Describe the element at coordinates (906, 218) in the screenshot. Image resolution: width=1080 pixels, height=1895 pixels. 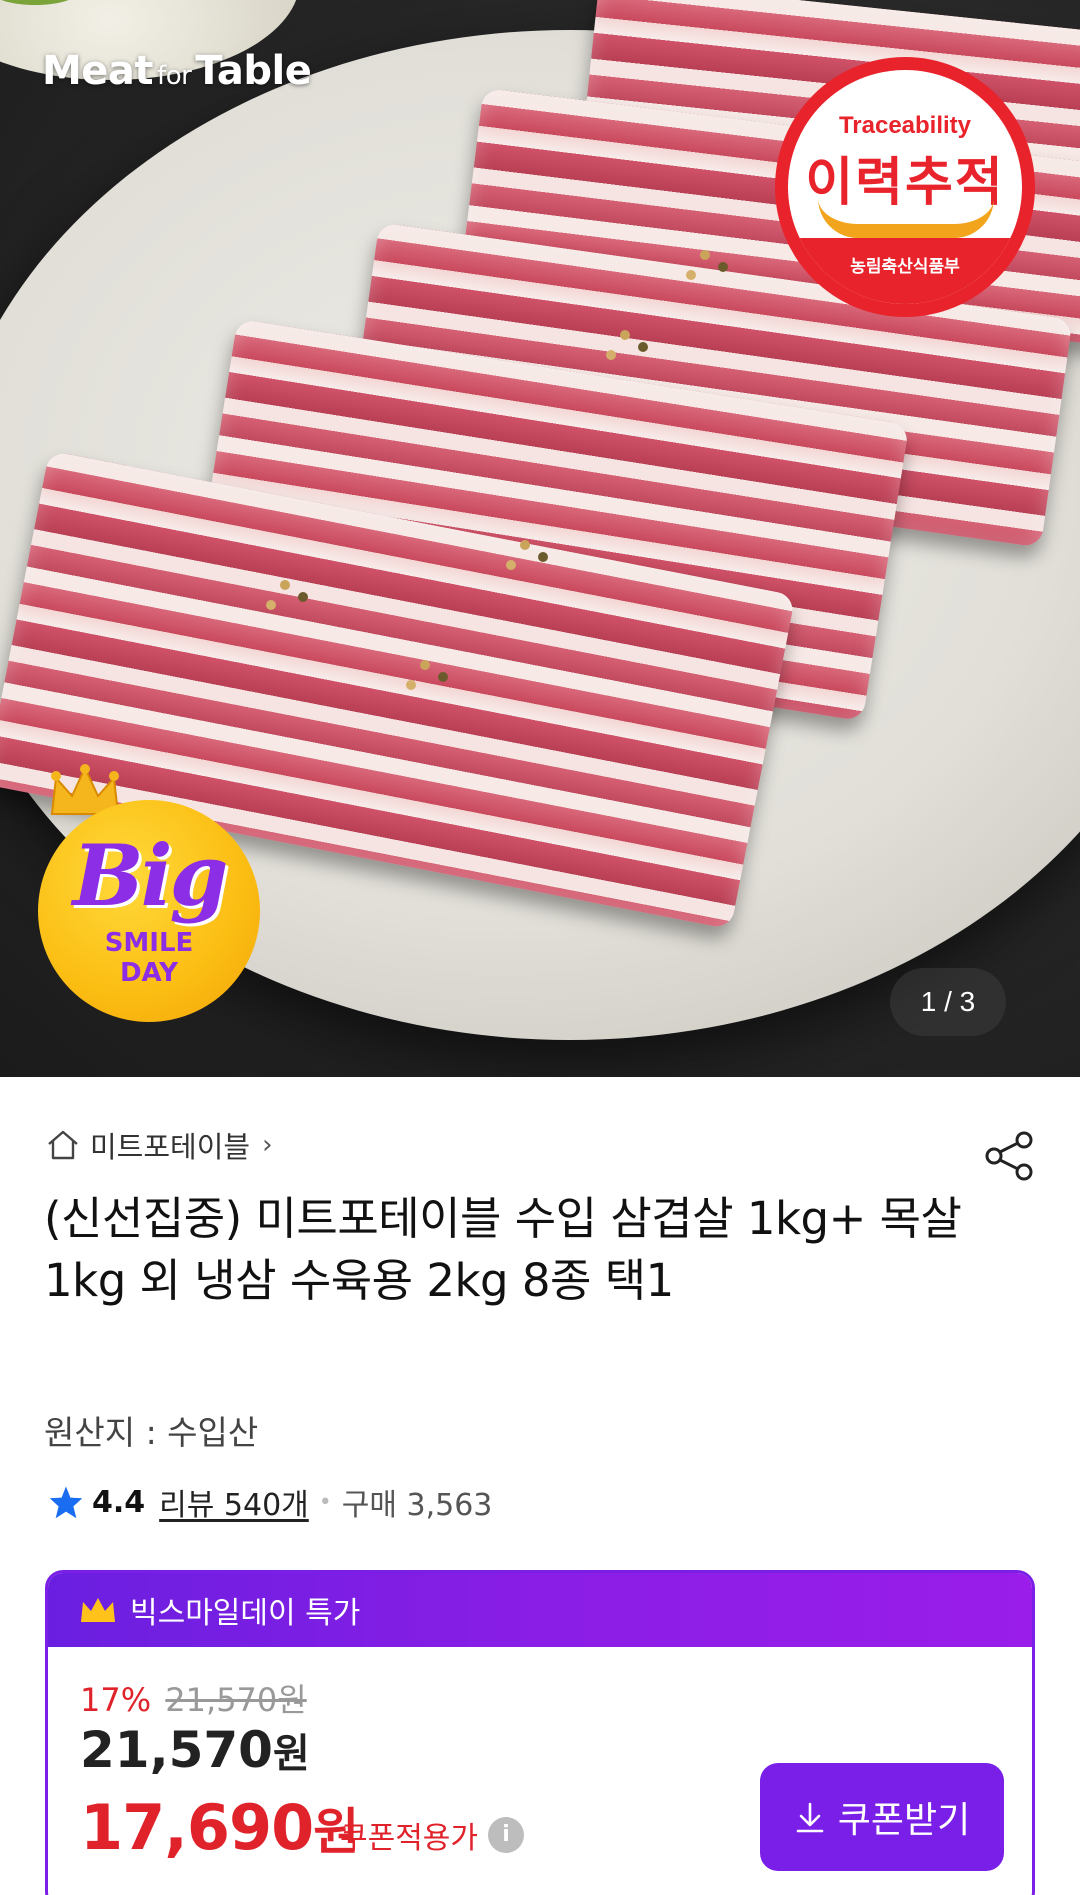
I see `traceability-badge-arc` at that location.